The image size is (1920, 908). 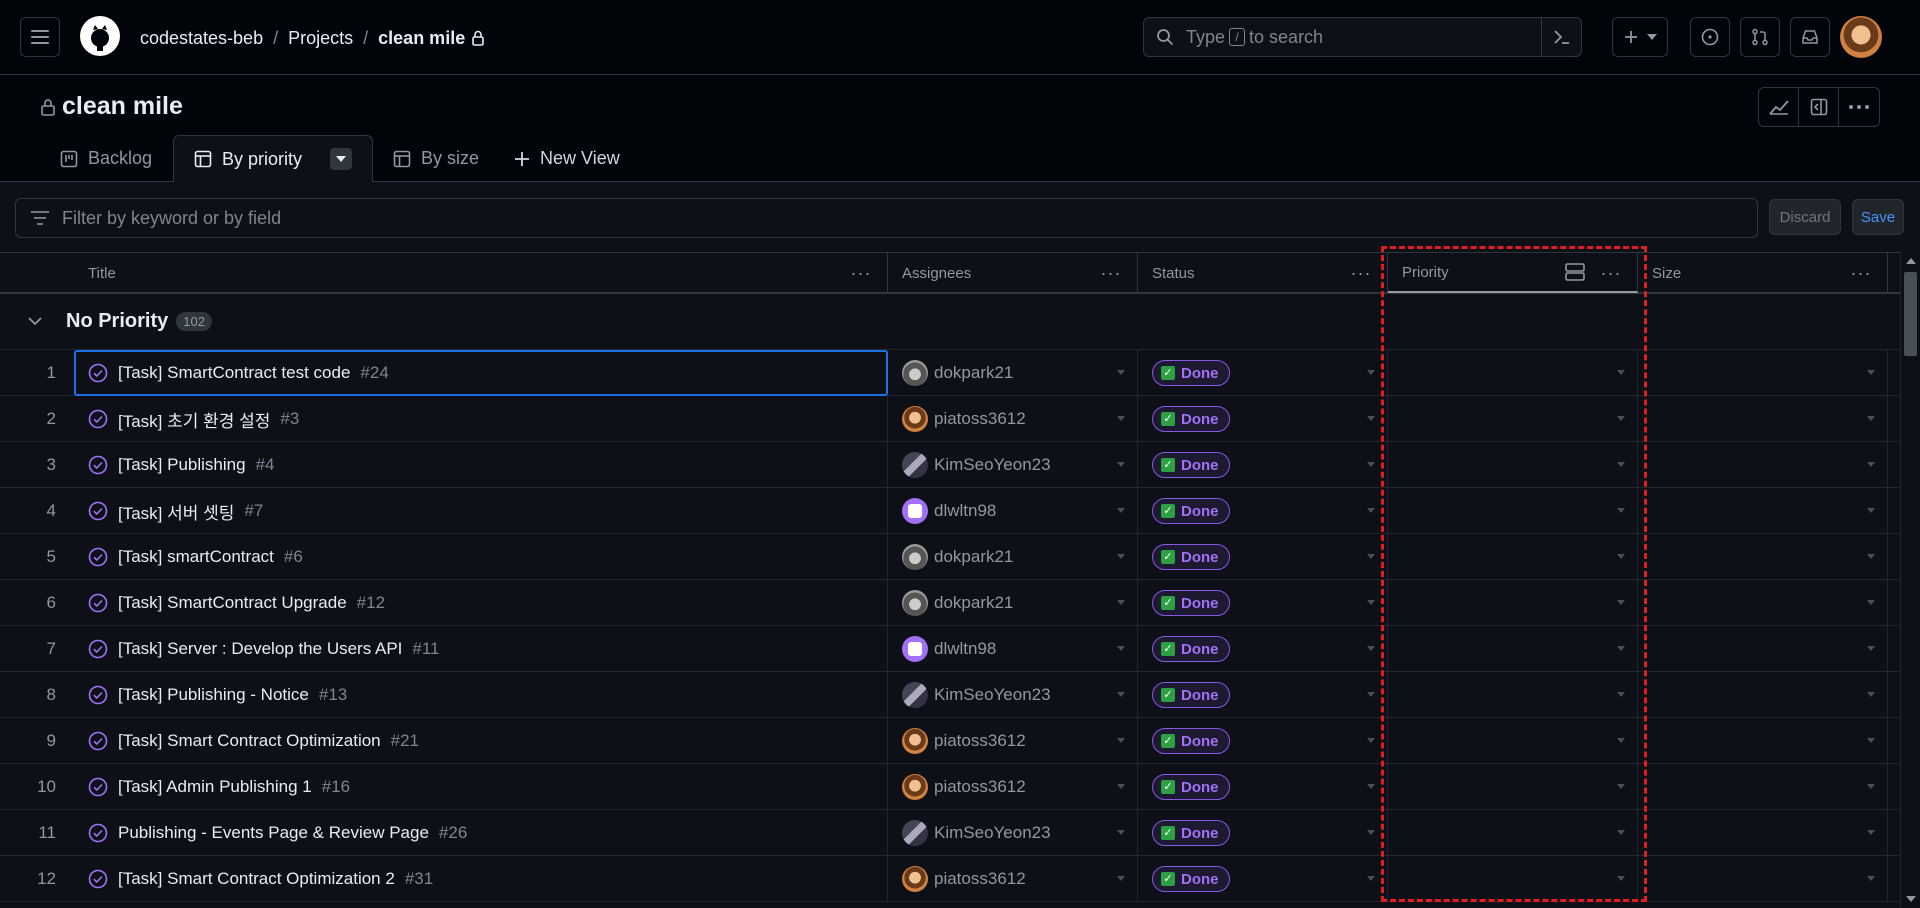 I want to click on breadcrumb-projects: Projects, so click(x=320, y=38).